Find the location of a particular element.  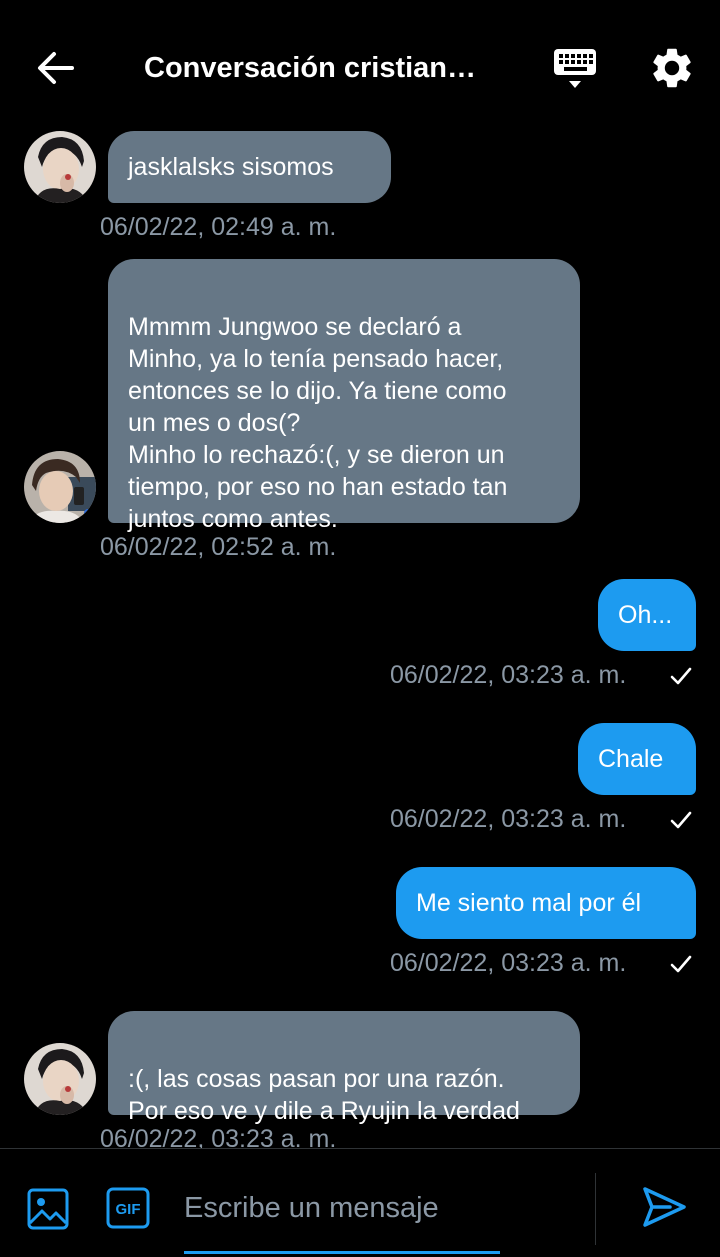

message-timestamp: 06/02/22, 02:52 a. m. is located at coordinates (218, 547).